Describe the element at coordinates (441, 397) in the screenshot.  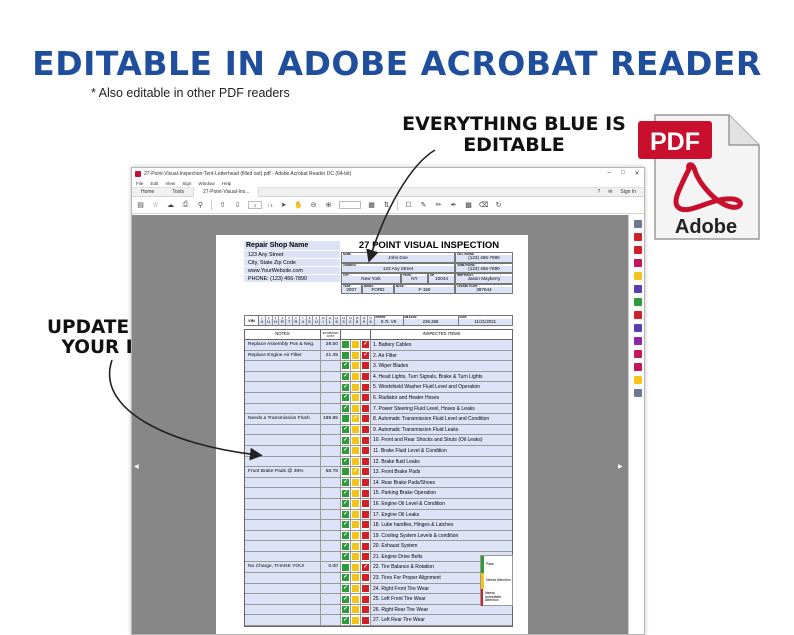
I see `inspected-item-field: 6. Radiator and Heater Hoses` at that location.